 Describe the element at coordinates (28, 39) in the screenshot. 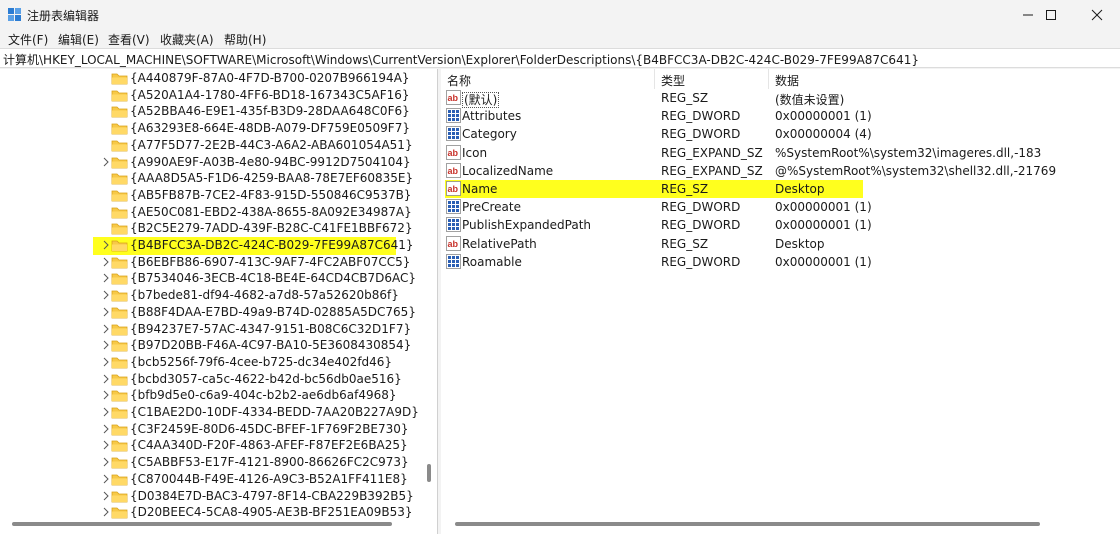

I see `menu-file: 文件(F)` at that location.